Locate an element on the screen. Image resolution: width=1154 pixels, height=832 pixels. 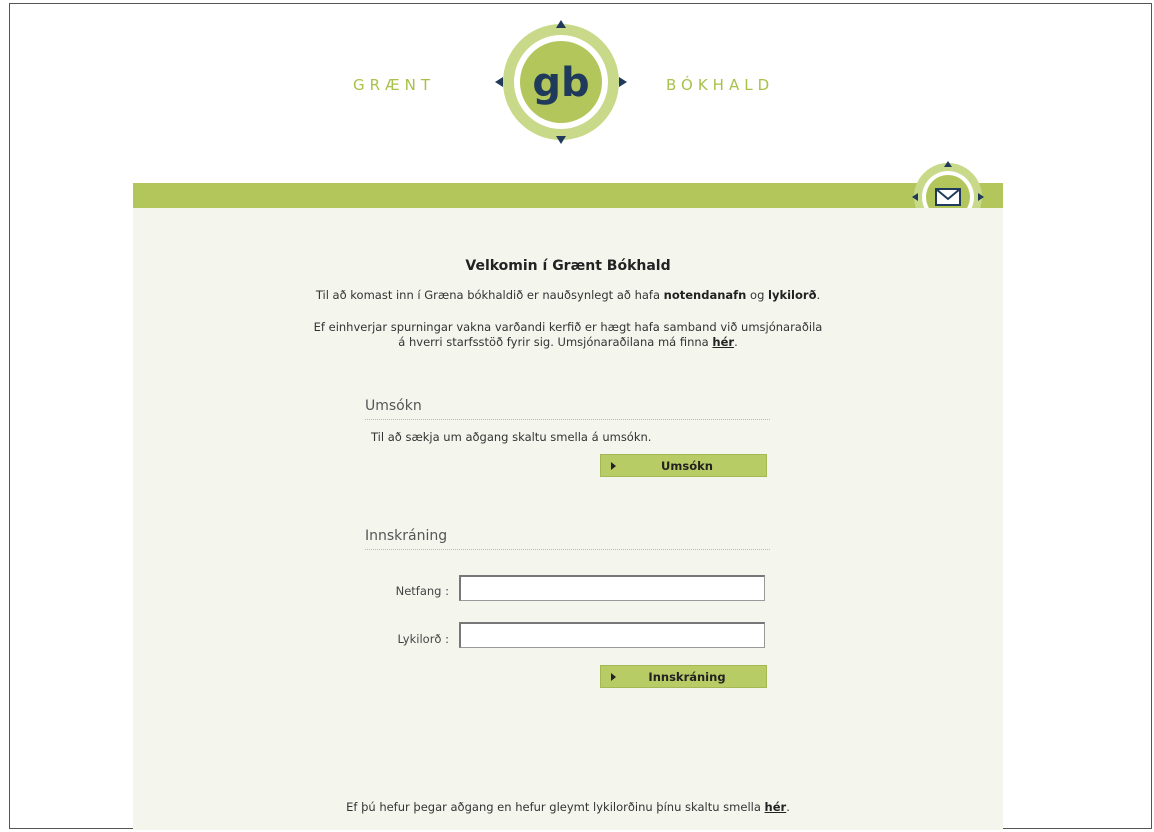
email-label: Netfang : is located at coordinates (422, 591).